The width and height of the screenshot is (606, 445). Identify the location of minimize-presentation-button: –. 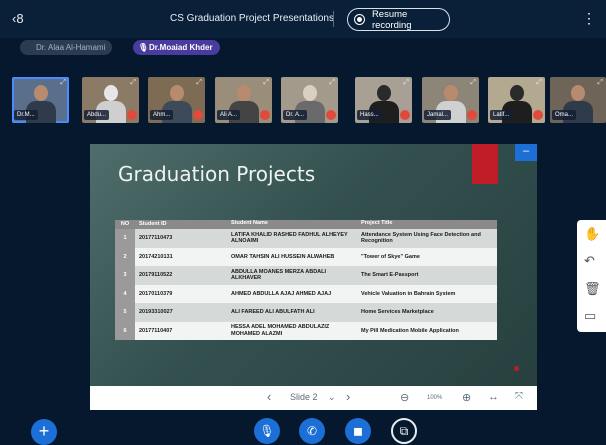
(526, 152).